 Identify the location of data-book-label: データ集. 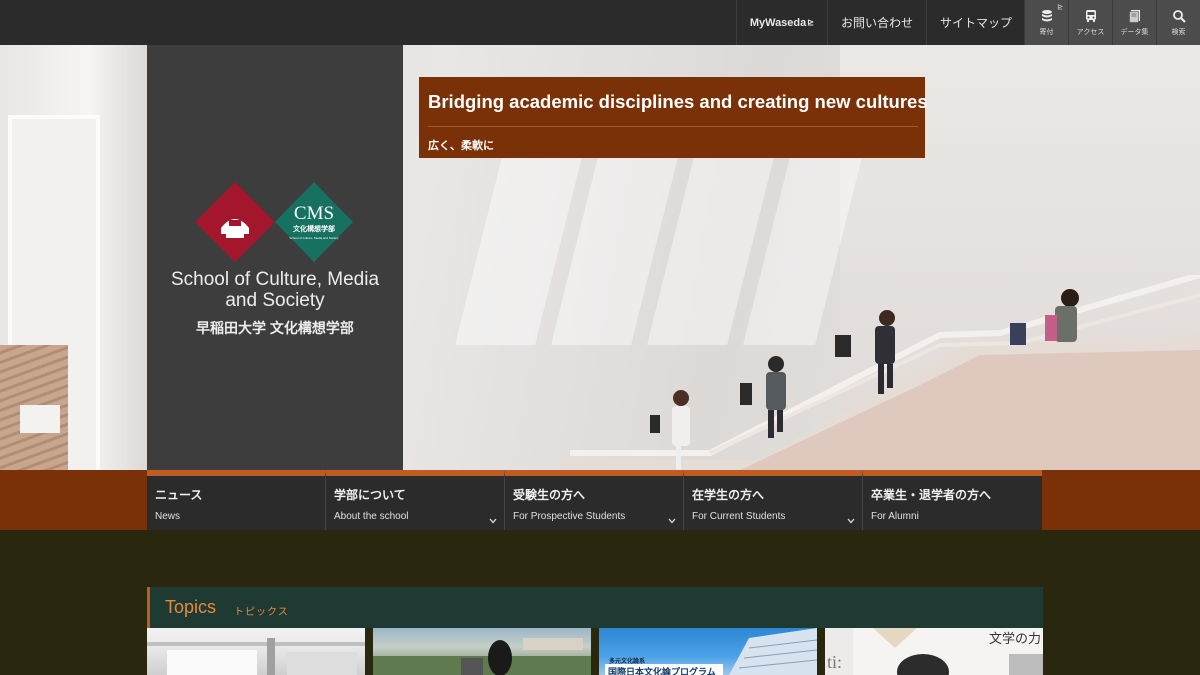
(1134, 32).